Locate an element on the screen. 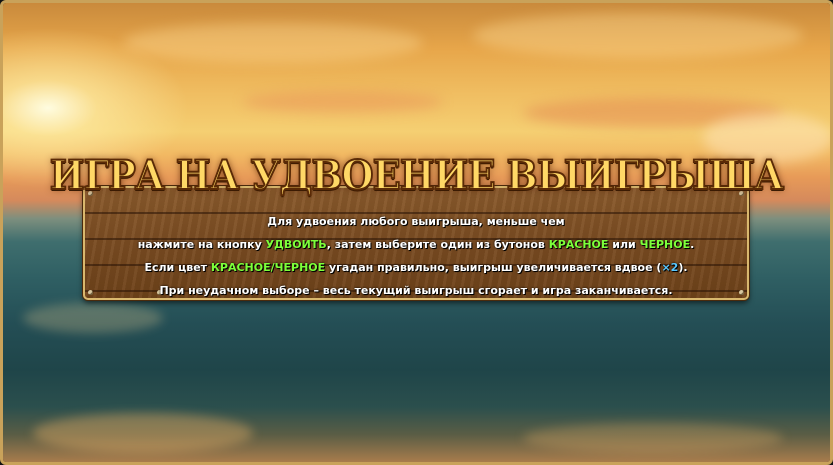 This screenshot has width=833, height=465. rules-text-segment: нажмите на кнопку is located at coordinates (201, 244).